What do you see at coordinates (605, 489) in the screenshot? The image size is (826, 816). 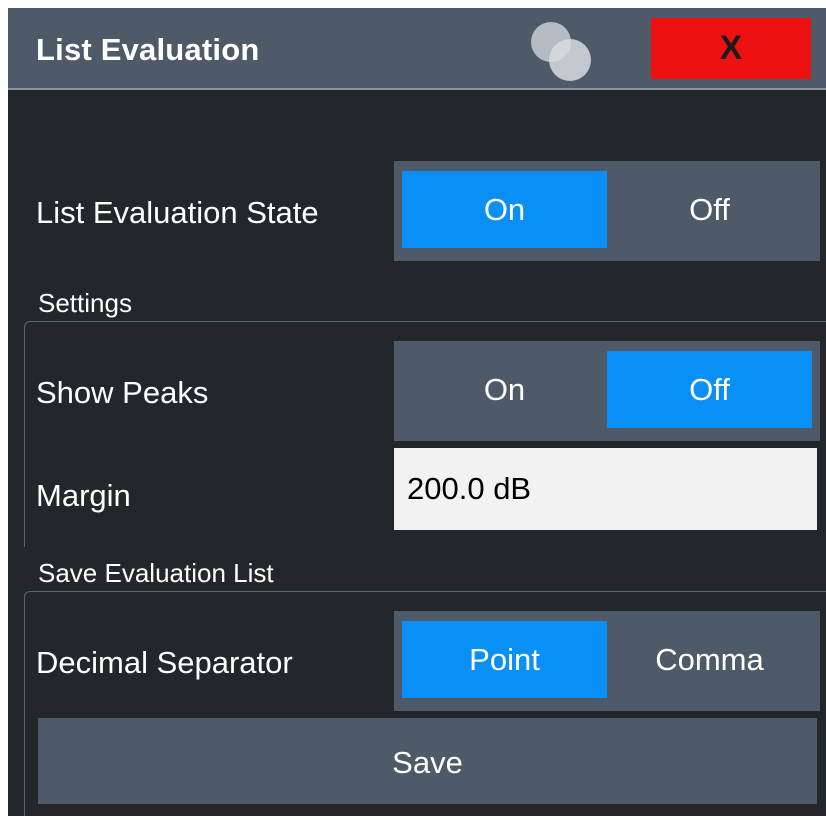 I see `margin-input: 200.0 dB` at bounding box center [605, 489].